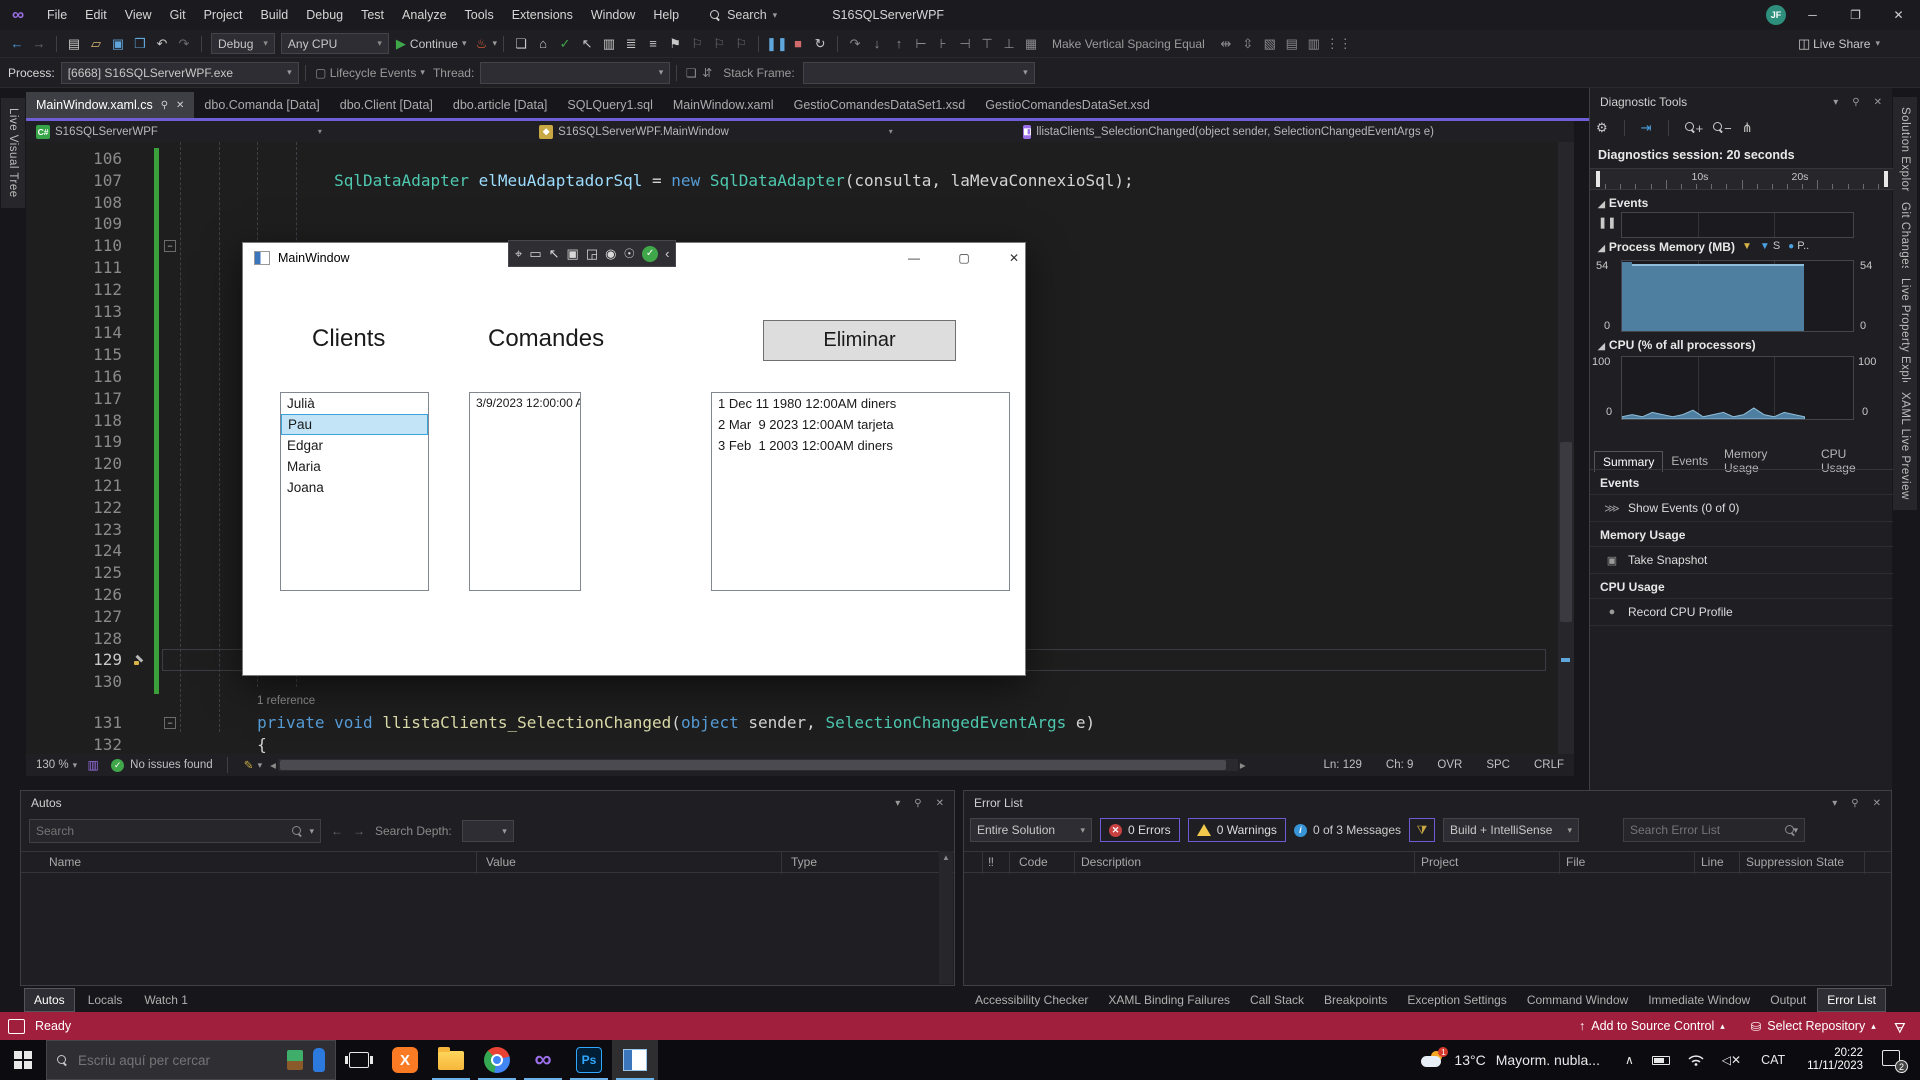  What do you see at coordinates (518, 254) in the screenshot?
I see `element-picker-icon: ⌖` at bounding box center [518, 254].